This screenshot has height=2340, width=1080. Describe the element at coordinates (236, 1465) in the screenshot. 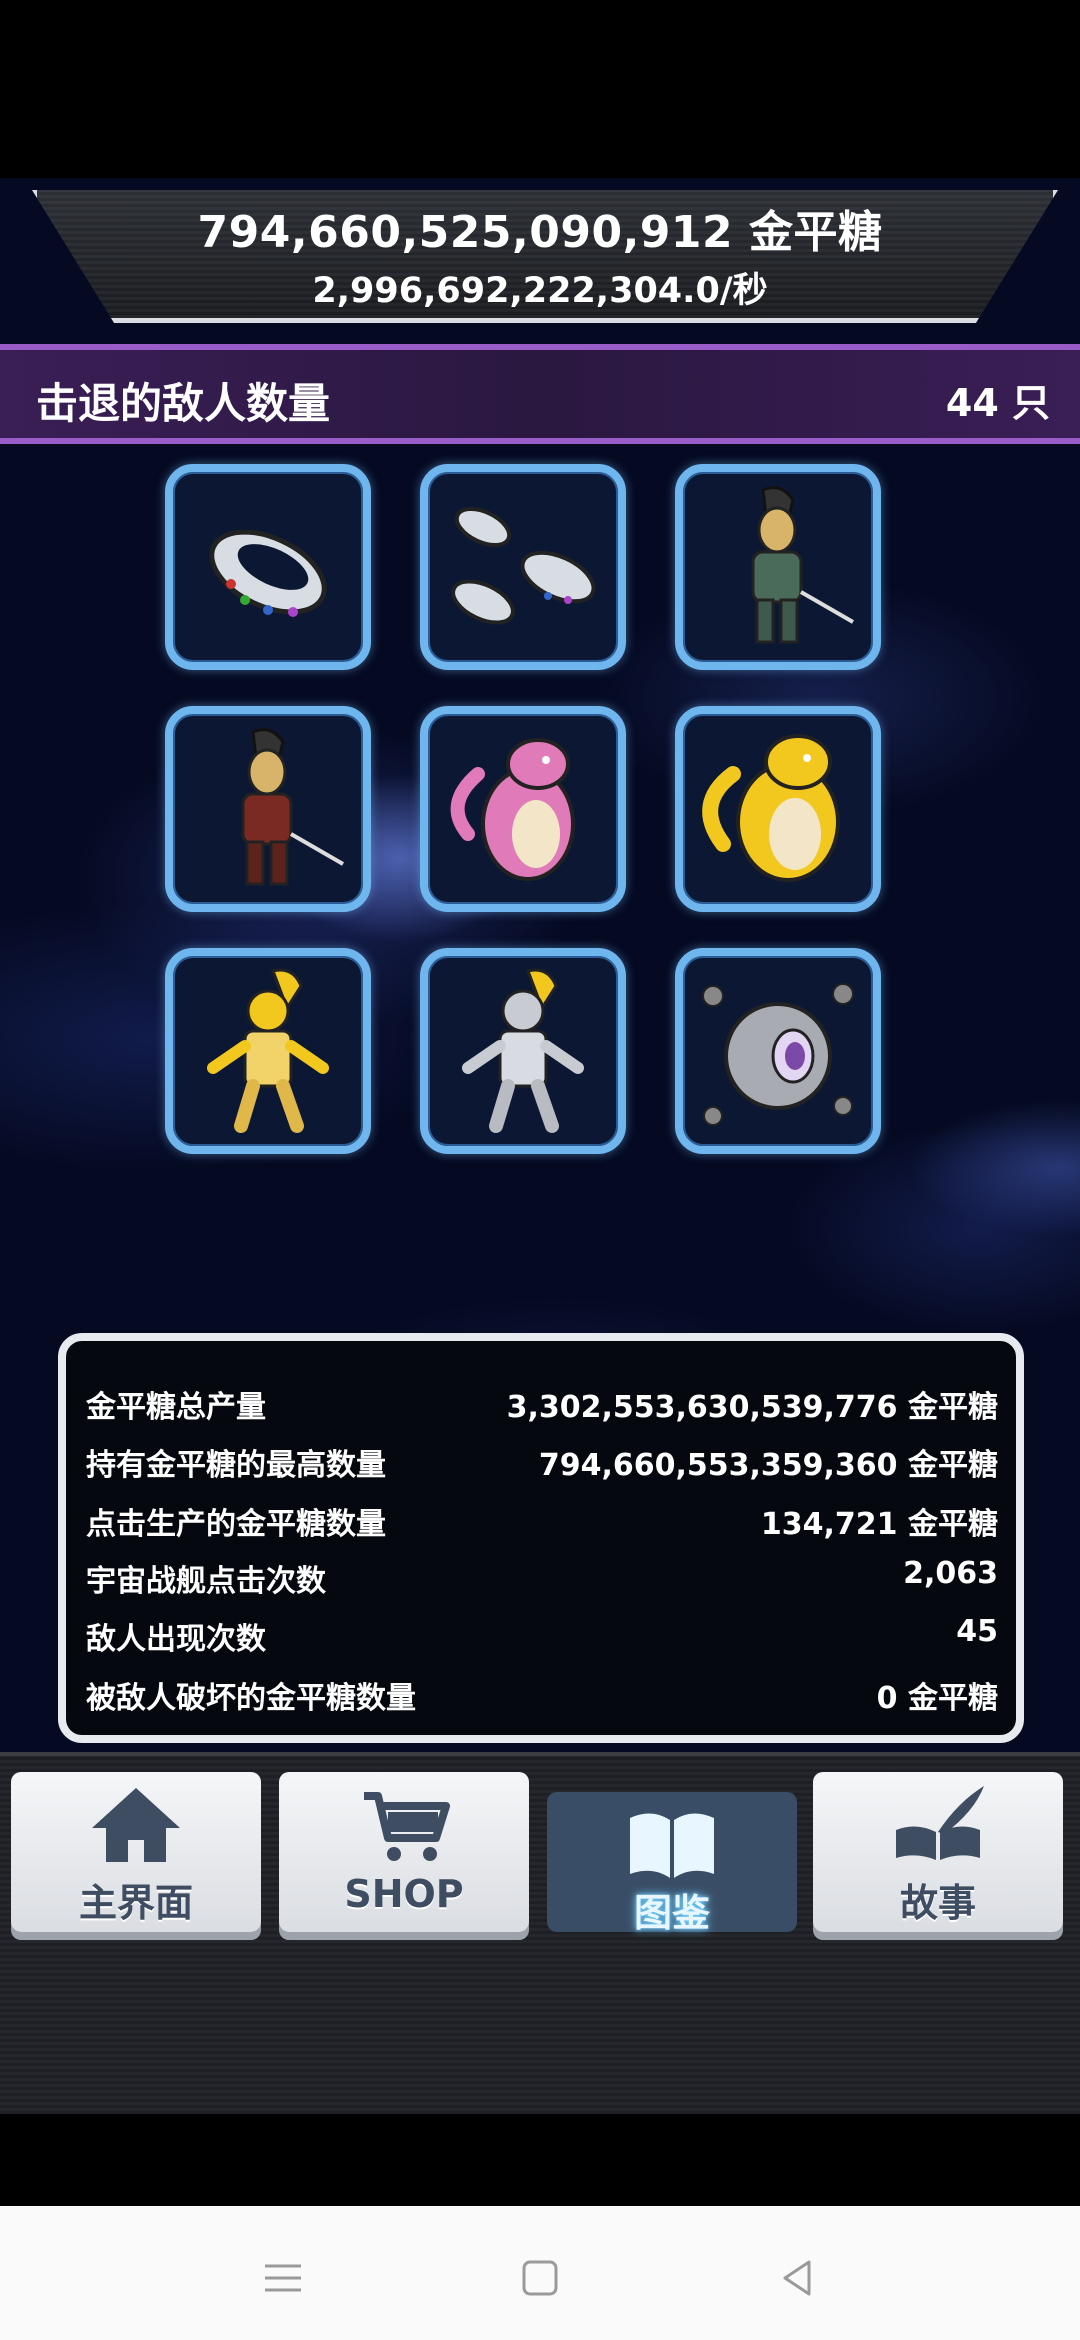

I see `stat-label: 持有金平糖的最高数量` at that location.